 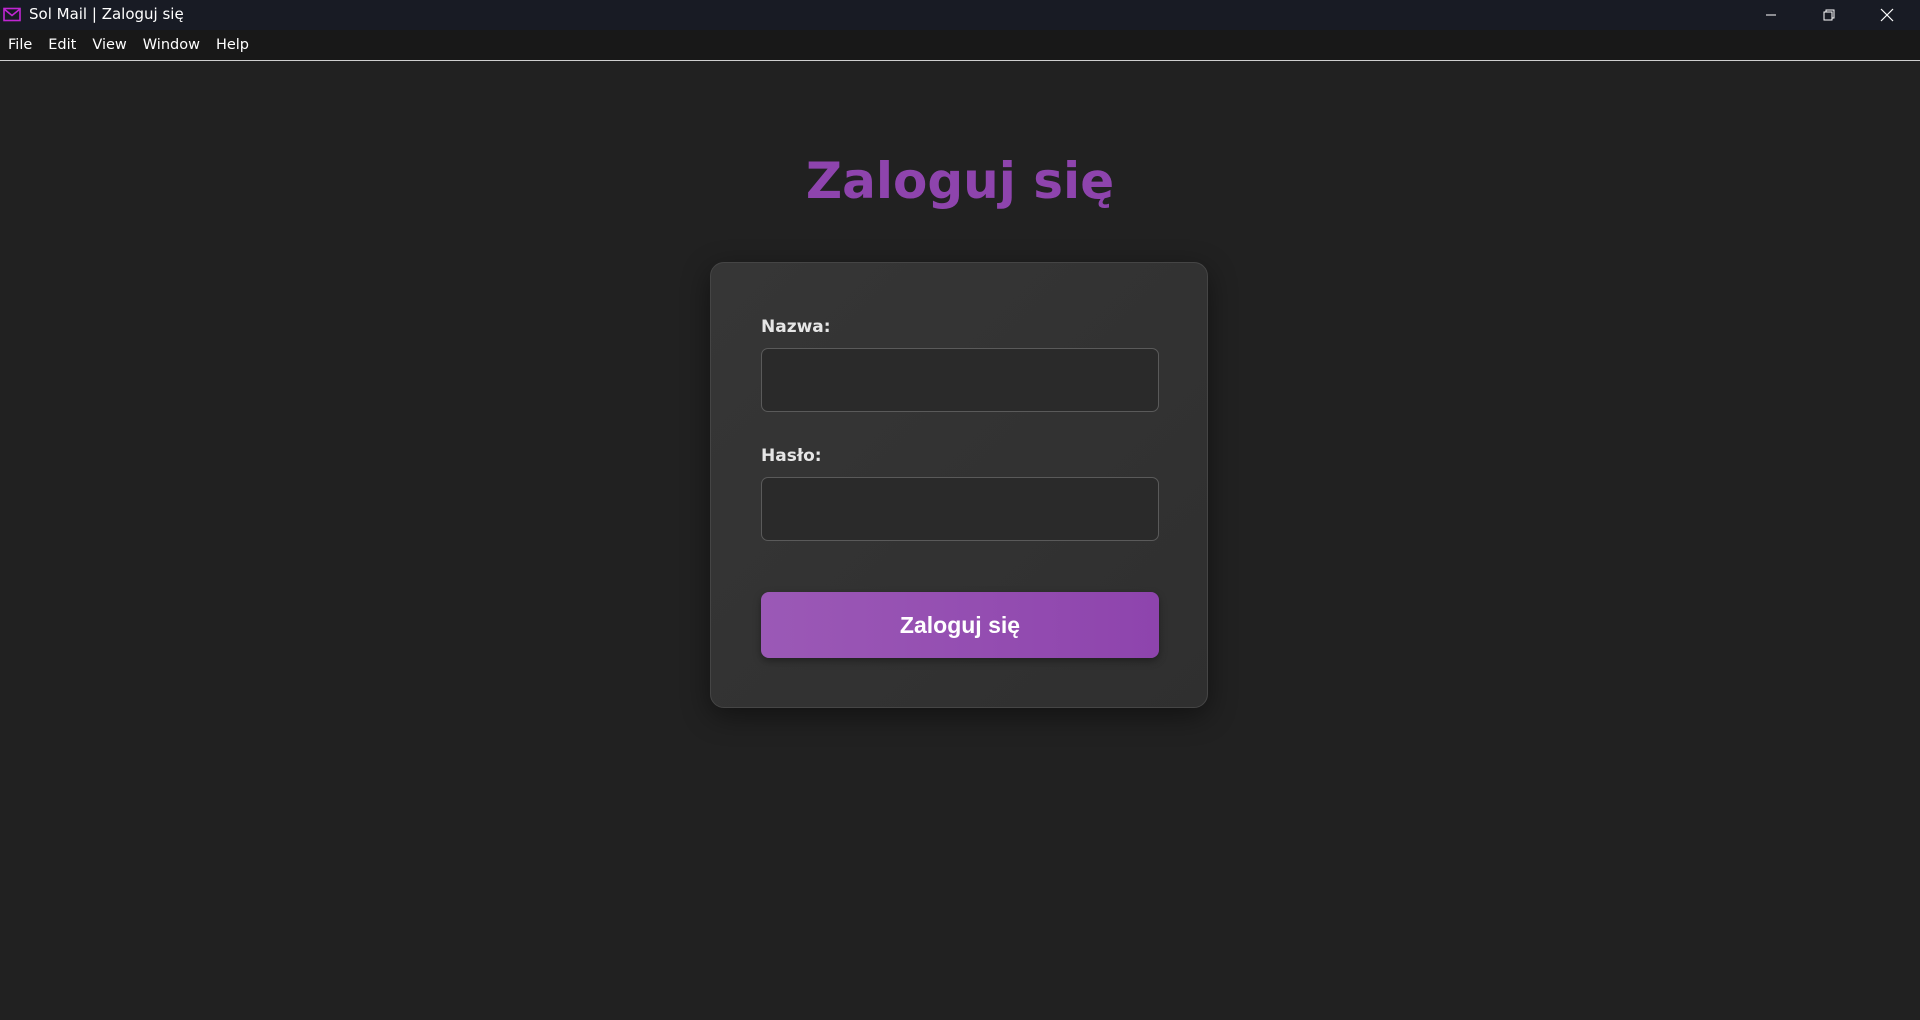 What do you see at coordinates (960, 509) in the screenshot?
I see `password-input` at bounding box center [960, 509].